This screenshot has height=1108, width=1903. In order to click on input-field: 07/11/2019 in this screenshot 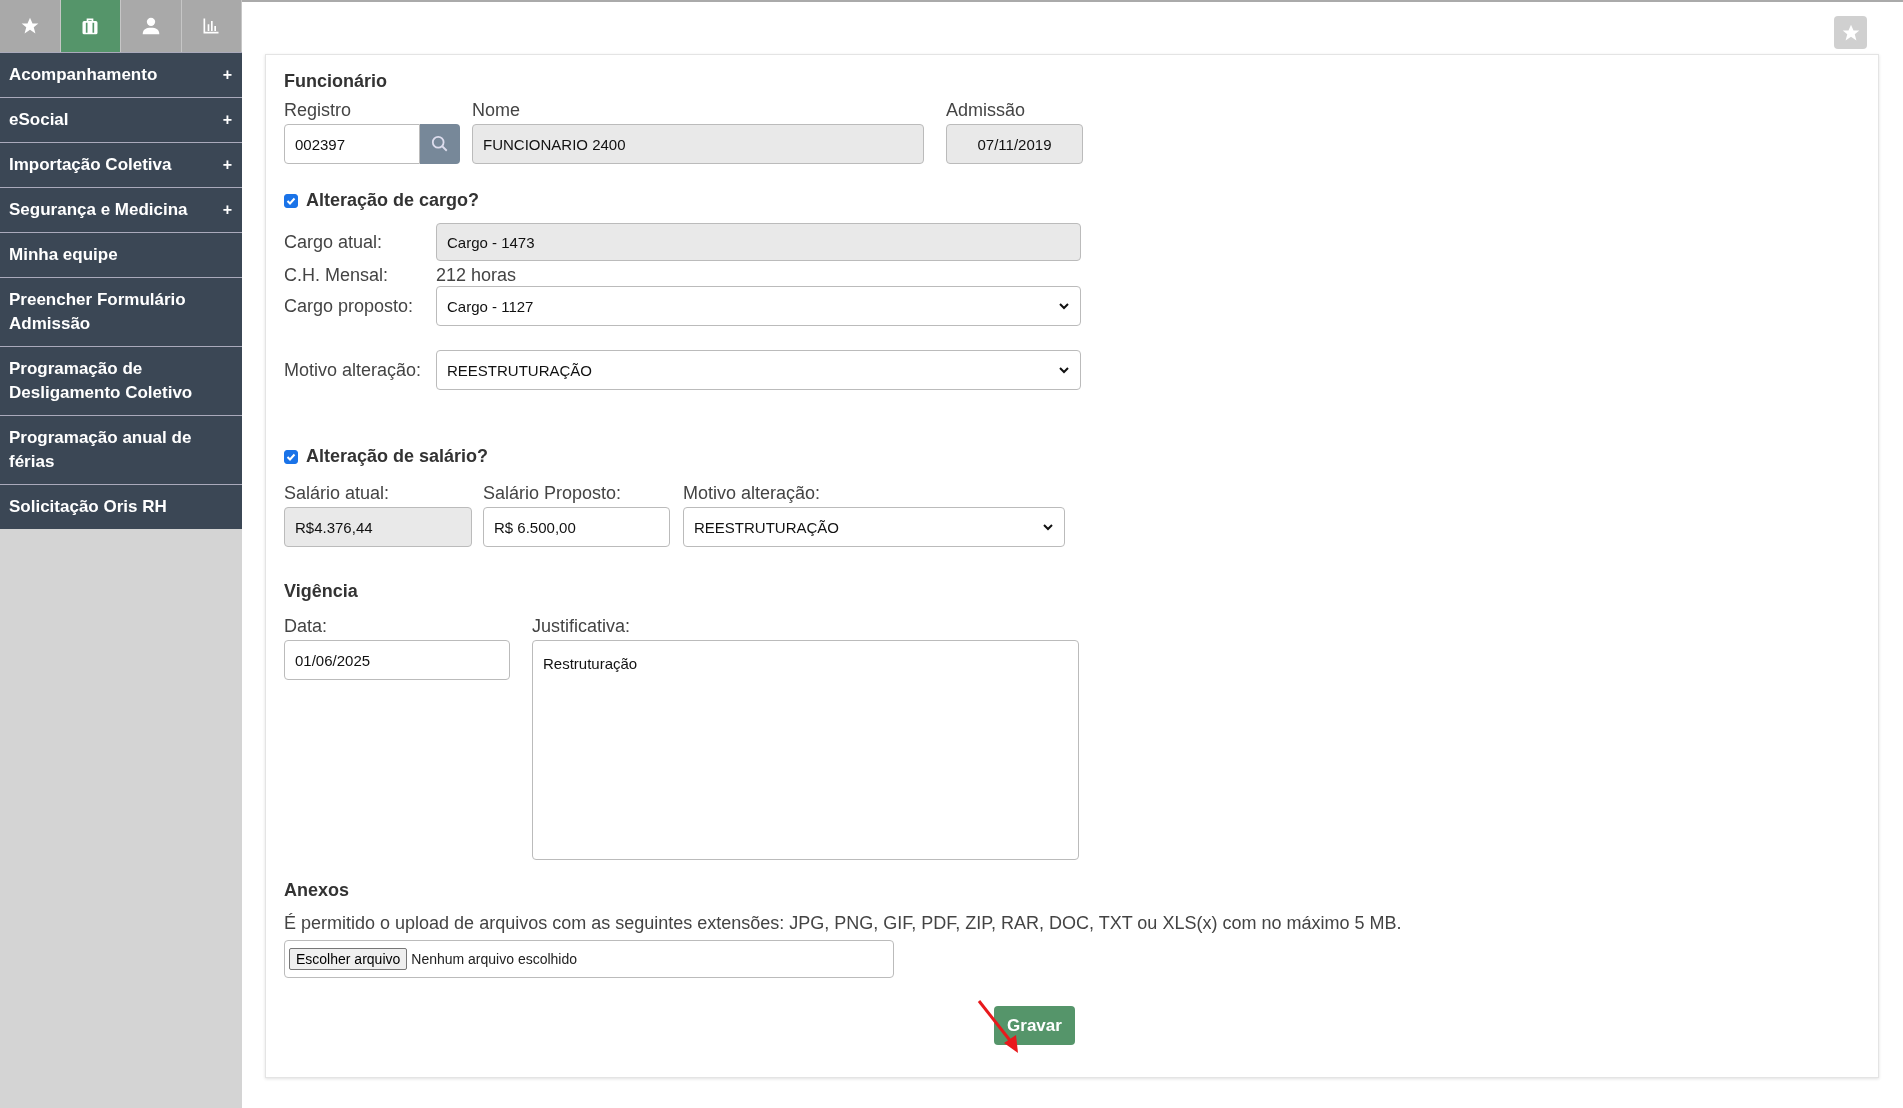, I will do `click(1014, 144)`.